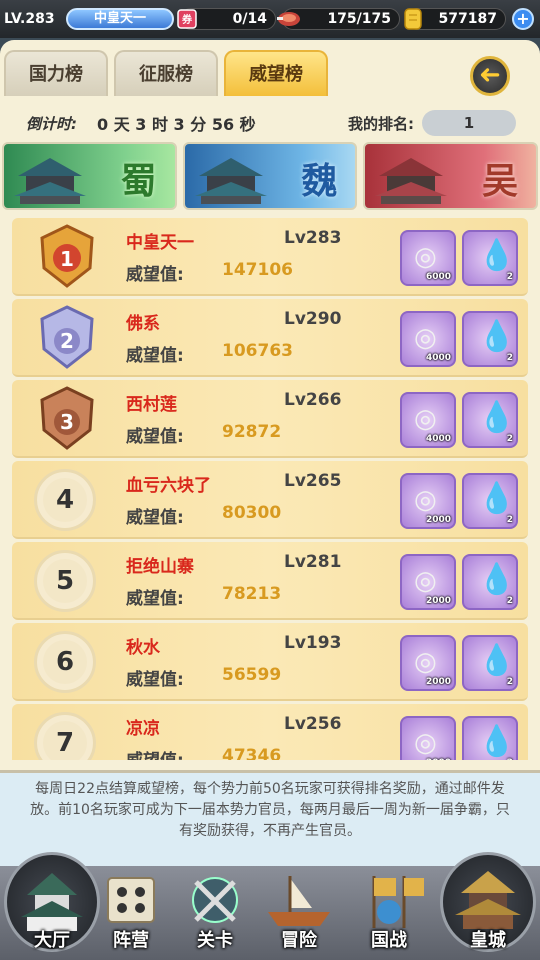 This screenshot has width=540, height=960. I want to click on ticket-value: 0/14, so click(249, 19).